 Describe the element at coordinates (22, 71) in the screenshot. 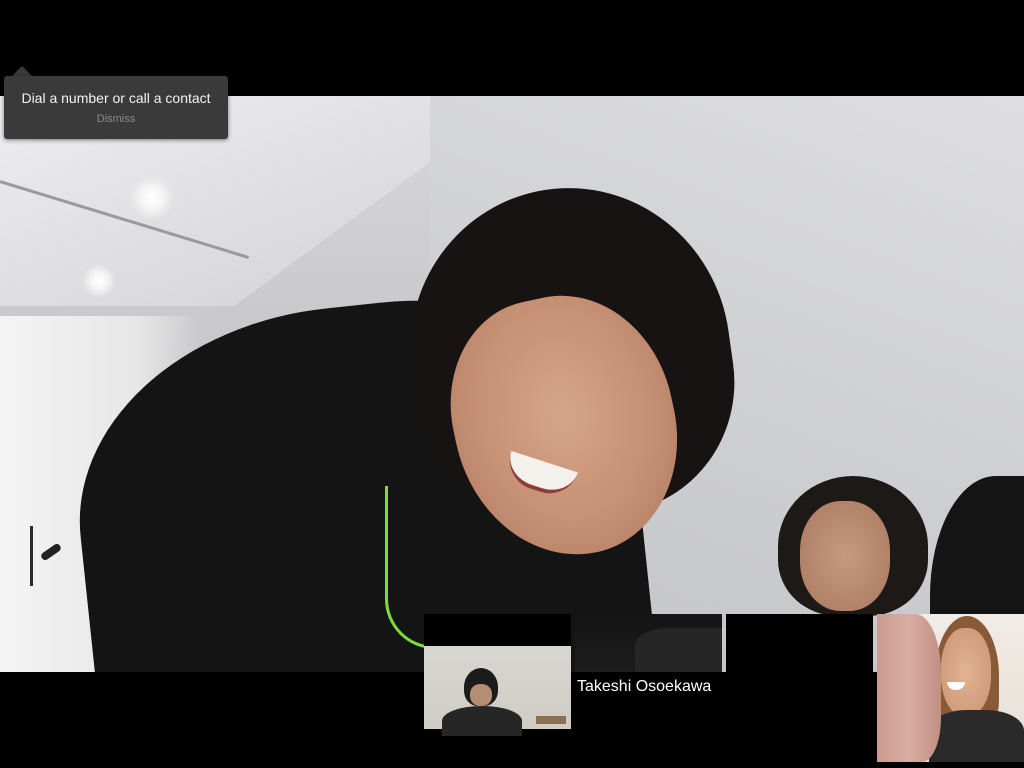

I see `hint-arrow` at that location.